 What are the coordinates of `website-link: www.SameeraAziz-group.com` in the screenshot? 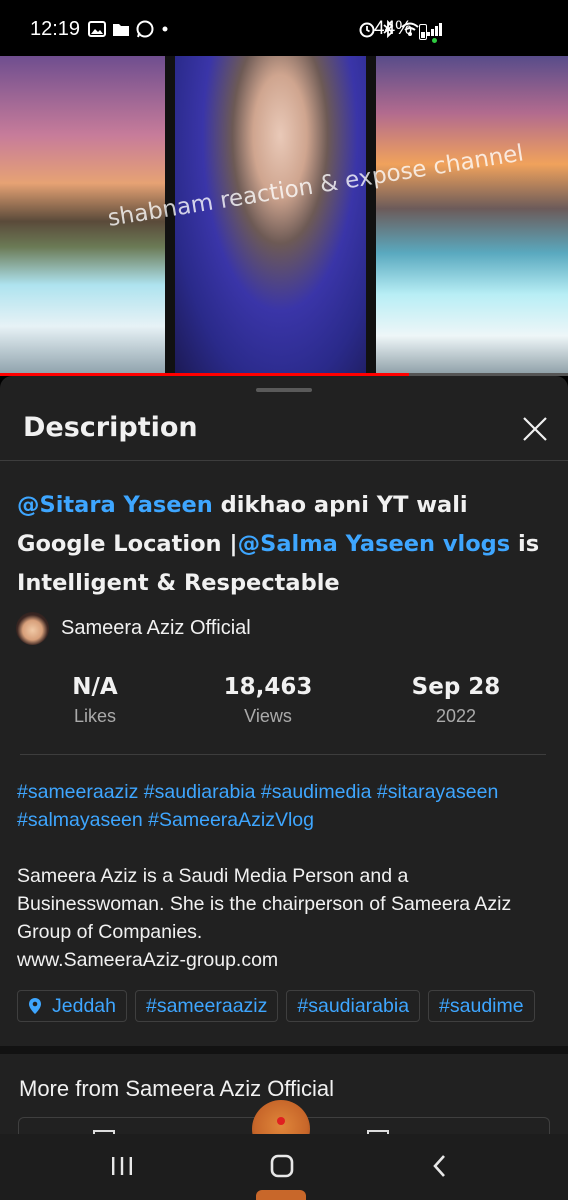 It's located at (287, 960).